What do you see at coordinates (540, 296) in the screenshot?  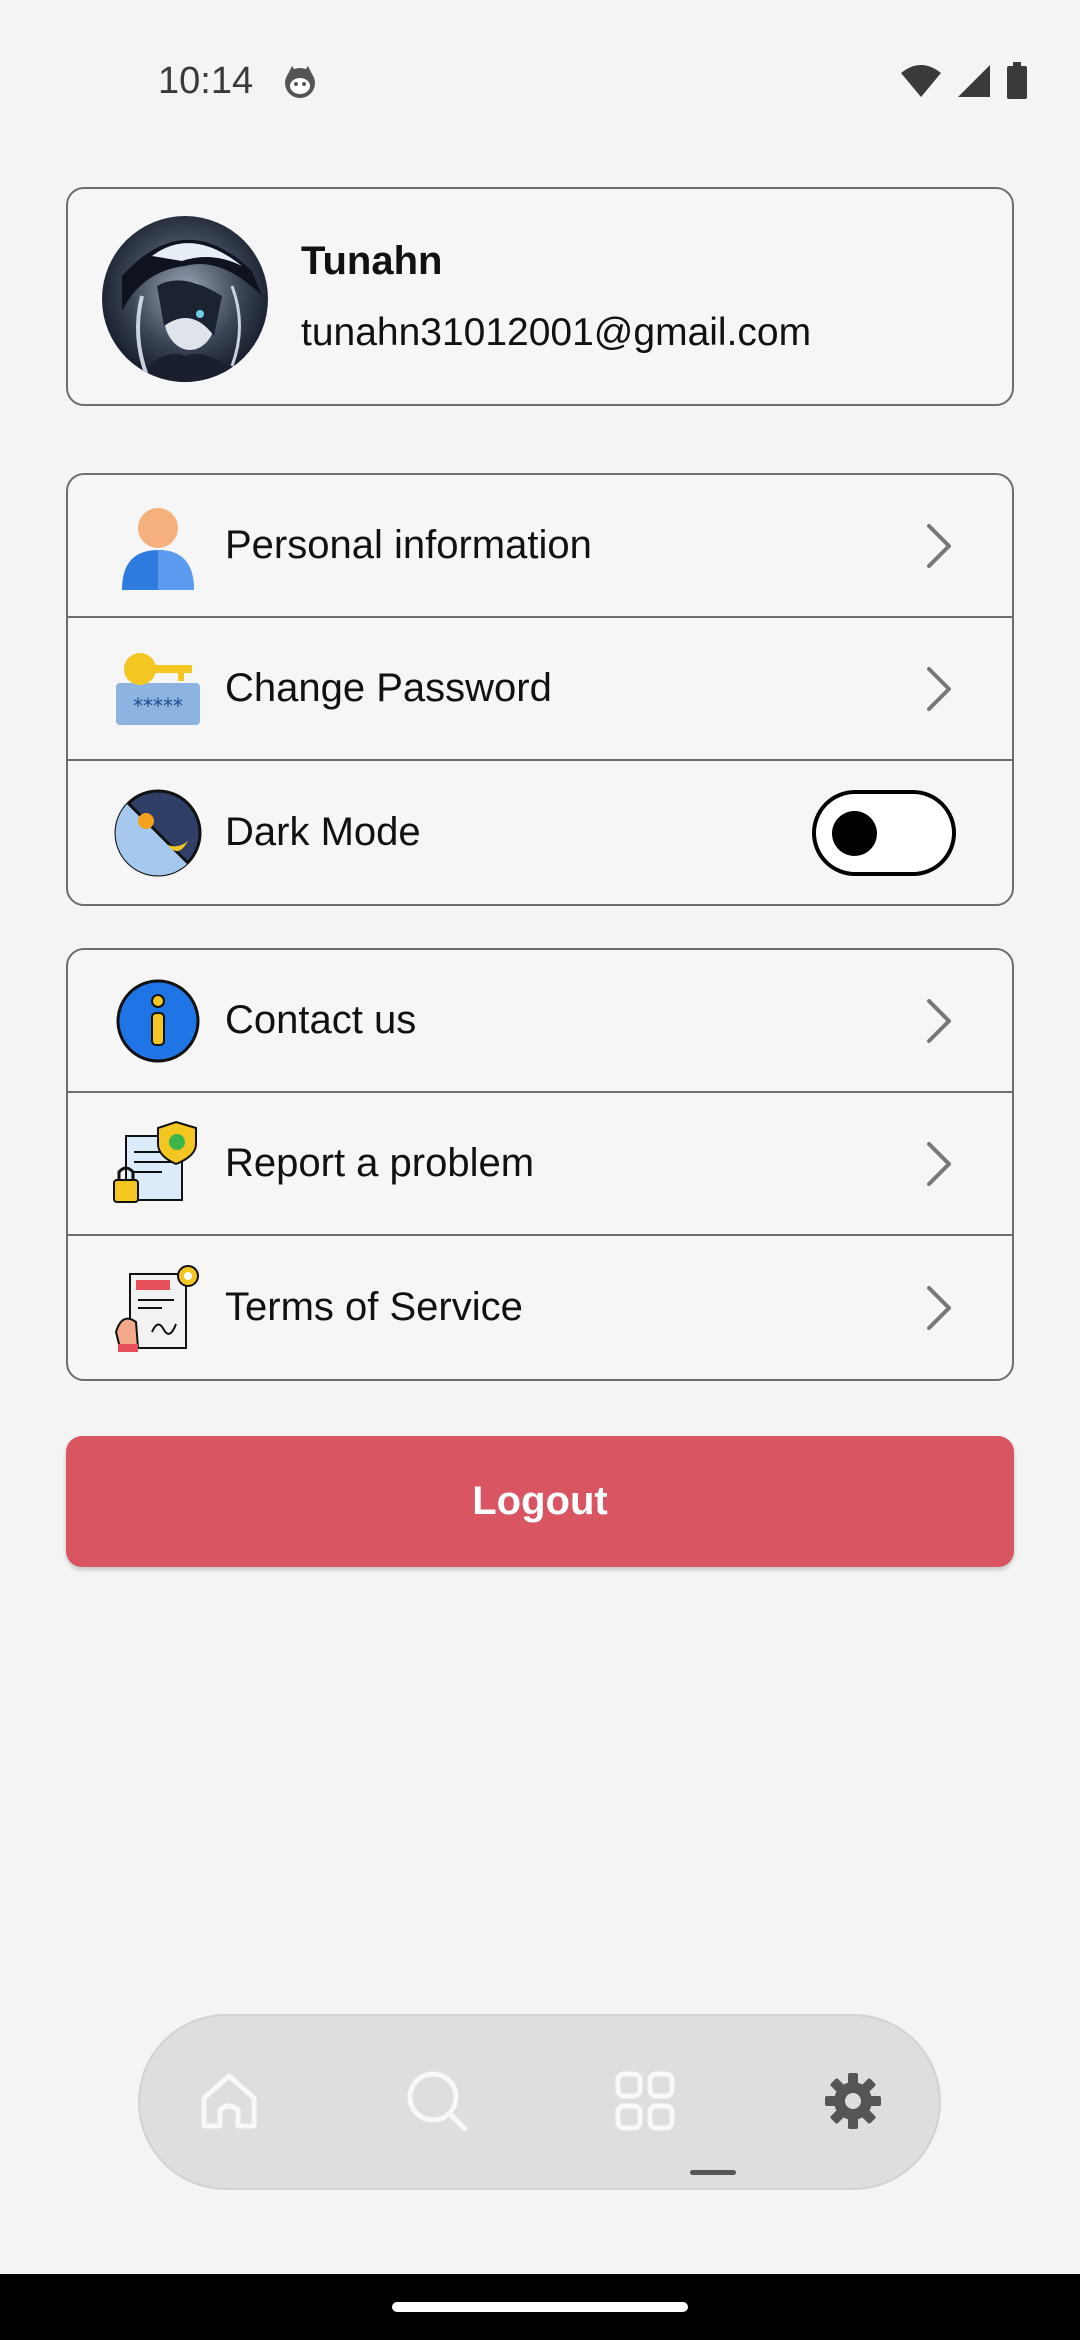 I see `profile-card: Tunahn tunahn31012001@gmail.com` at bounding box center [540, 296].